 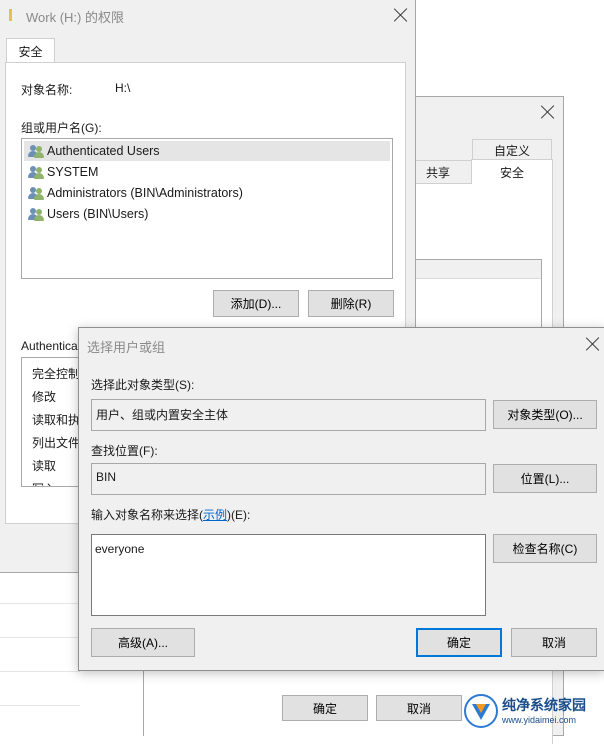 I want to click on permissions-box, so click(x=473, y=295).